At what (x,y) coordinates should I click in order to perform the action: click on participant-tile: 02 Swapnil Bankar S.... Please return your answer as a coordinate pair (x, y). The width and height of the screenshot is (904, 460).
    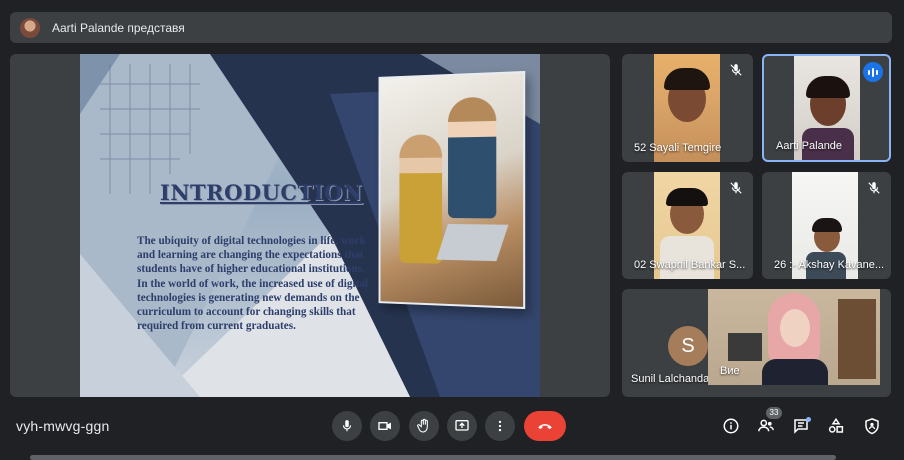
    Looking at the image, I should click on (687, 225).